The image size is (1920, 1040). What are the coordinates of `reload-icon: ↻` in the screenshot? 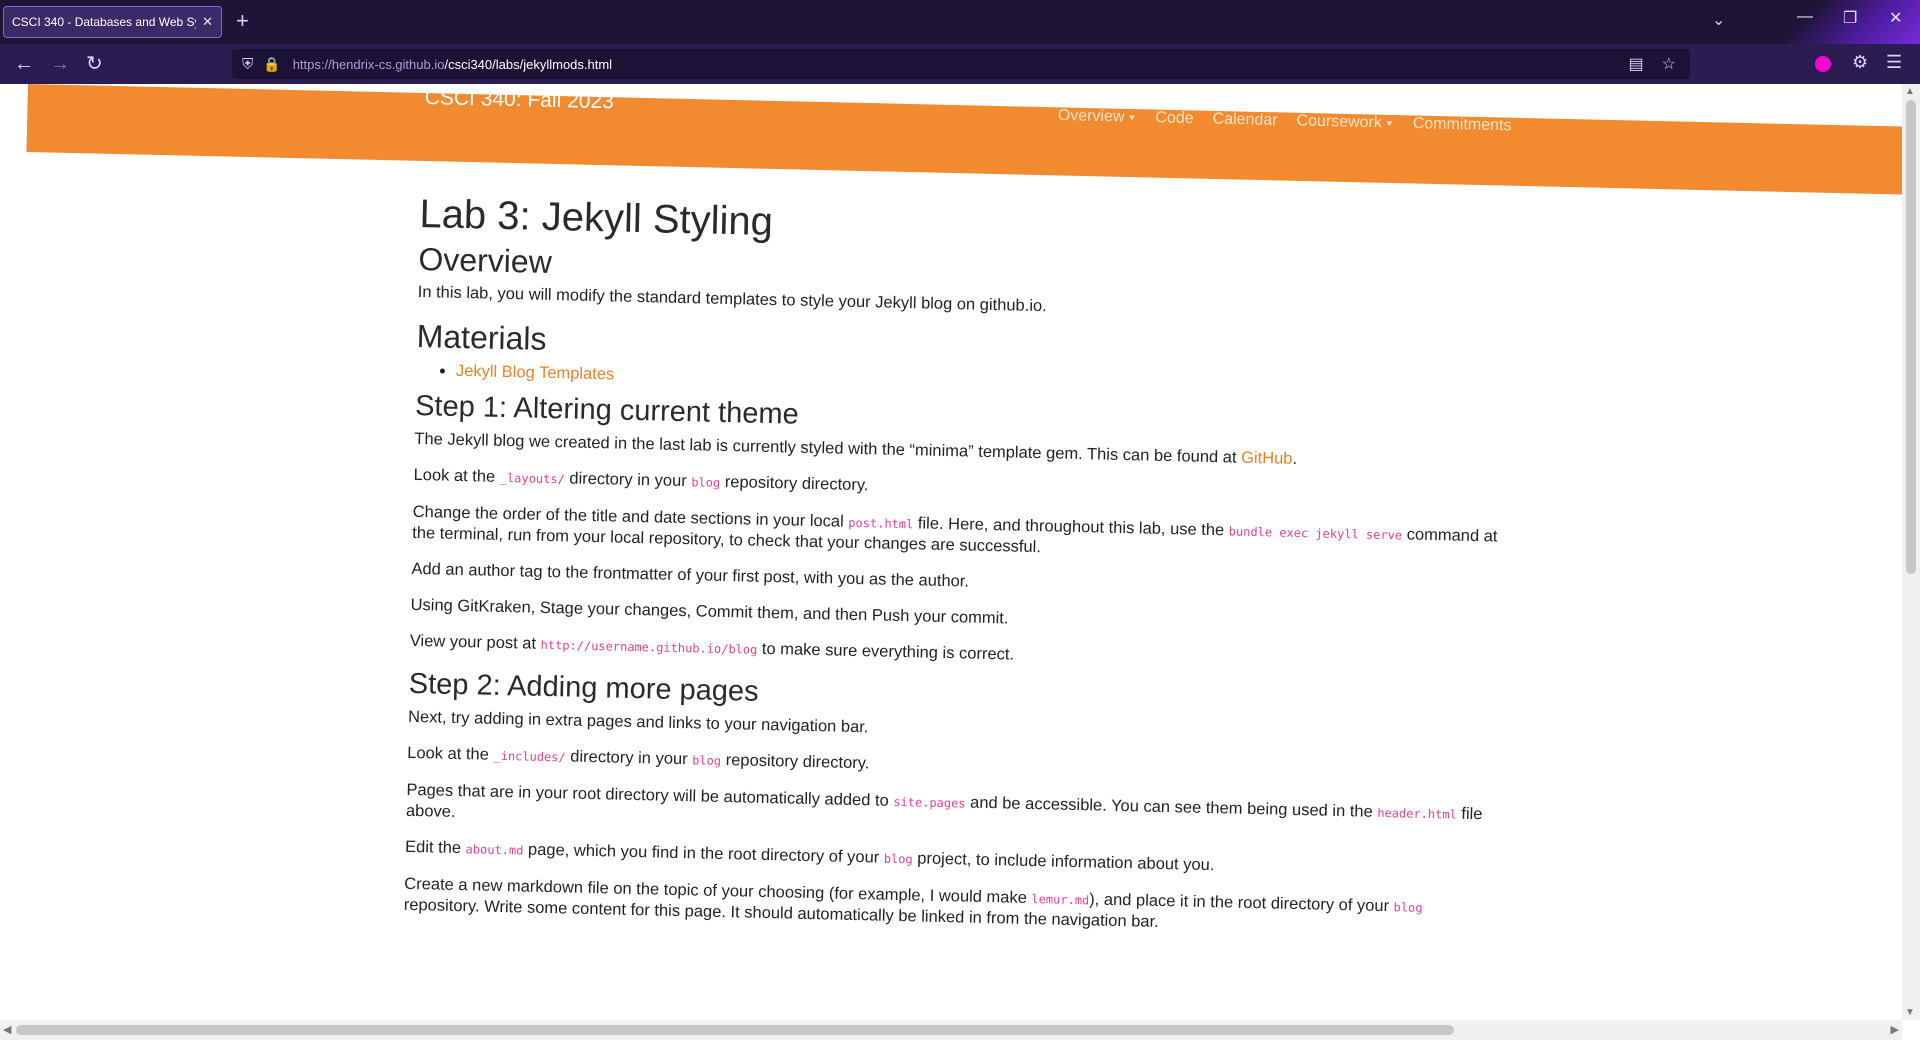 It's located at (94, 64).